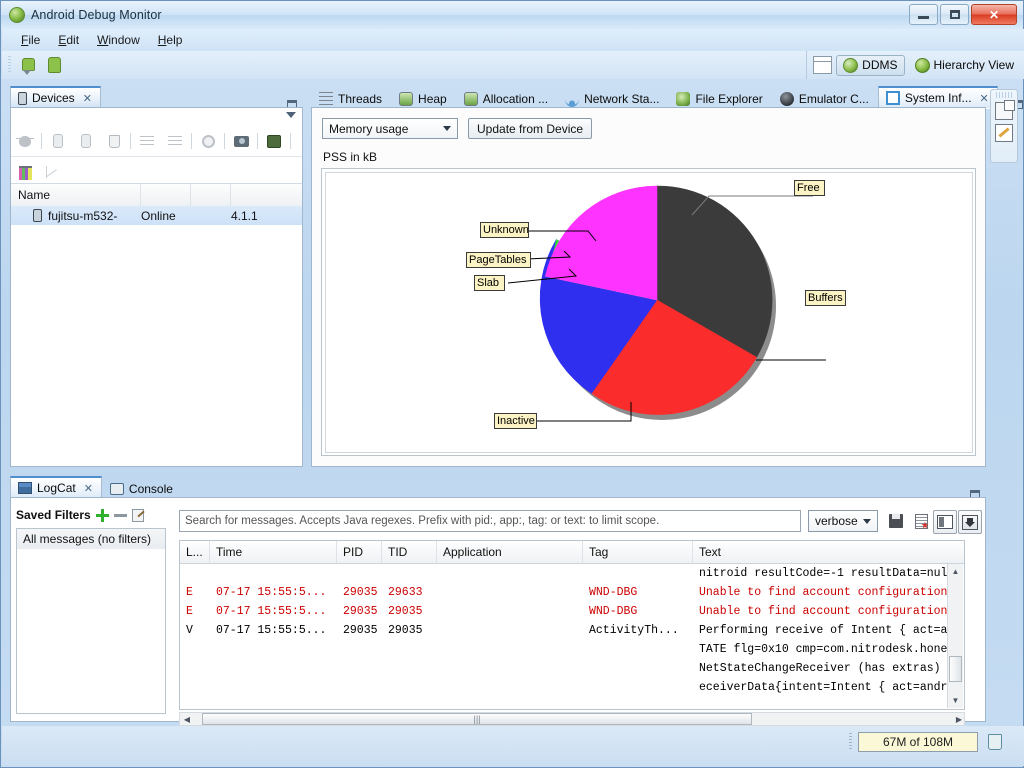 The width and height of the screenshot is (1024, 768). Describe the element at coordinates (955, 636) in the screenshot. I see `log-vertical-scrollbar: ▲ ▼` at that location.